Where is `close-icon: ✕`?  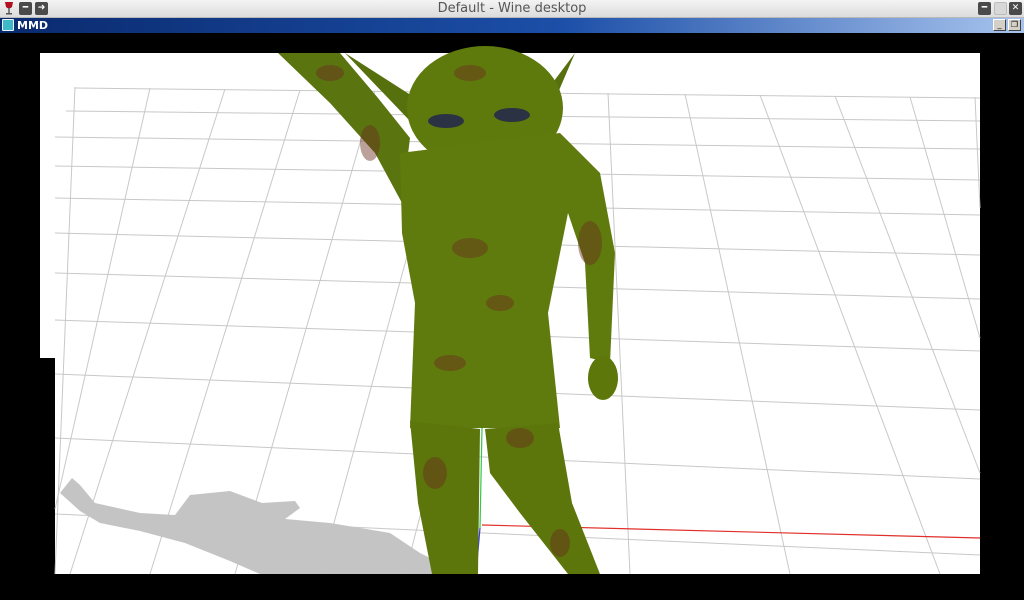 close-icon: ✕ is located at coordinates (1015, 8).